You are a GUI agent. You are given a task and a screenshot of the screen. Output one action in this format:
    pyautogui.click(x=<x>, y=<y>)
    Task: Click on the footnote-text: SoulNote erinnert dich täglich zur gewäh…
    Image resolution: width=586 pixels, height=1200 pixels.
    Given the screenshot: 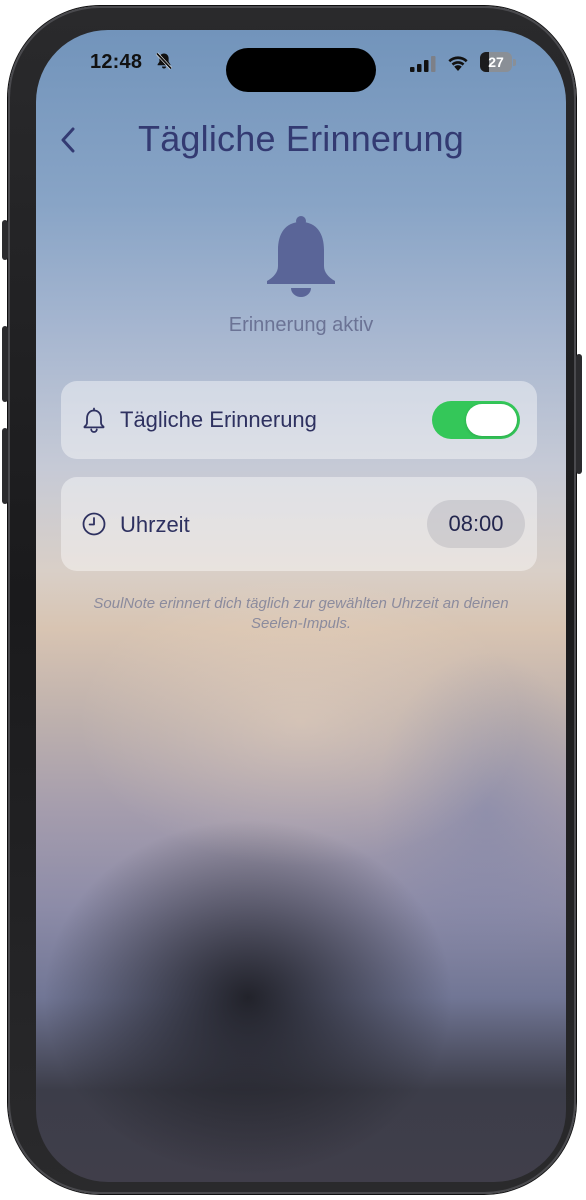 What is the action you would take?
    pyautogui.click(x=301, y=613)
    